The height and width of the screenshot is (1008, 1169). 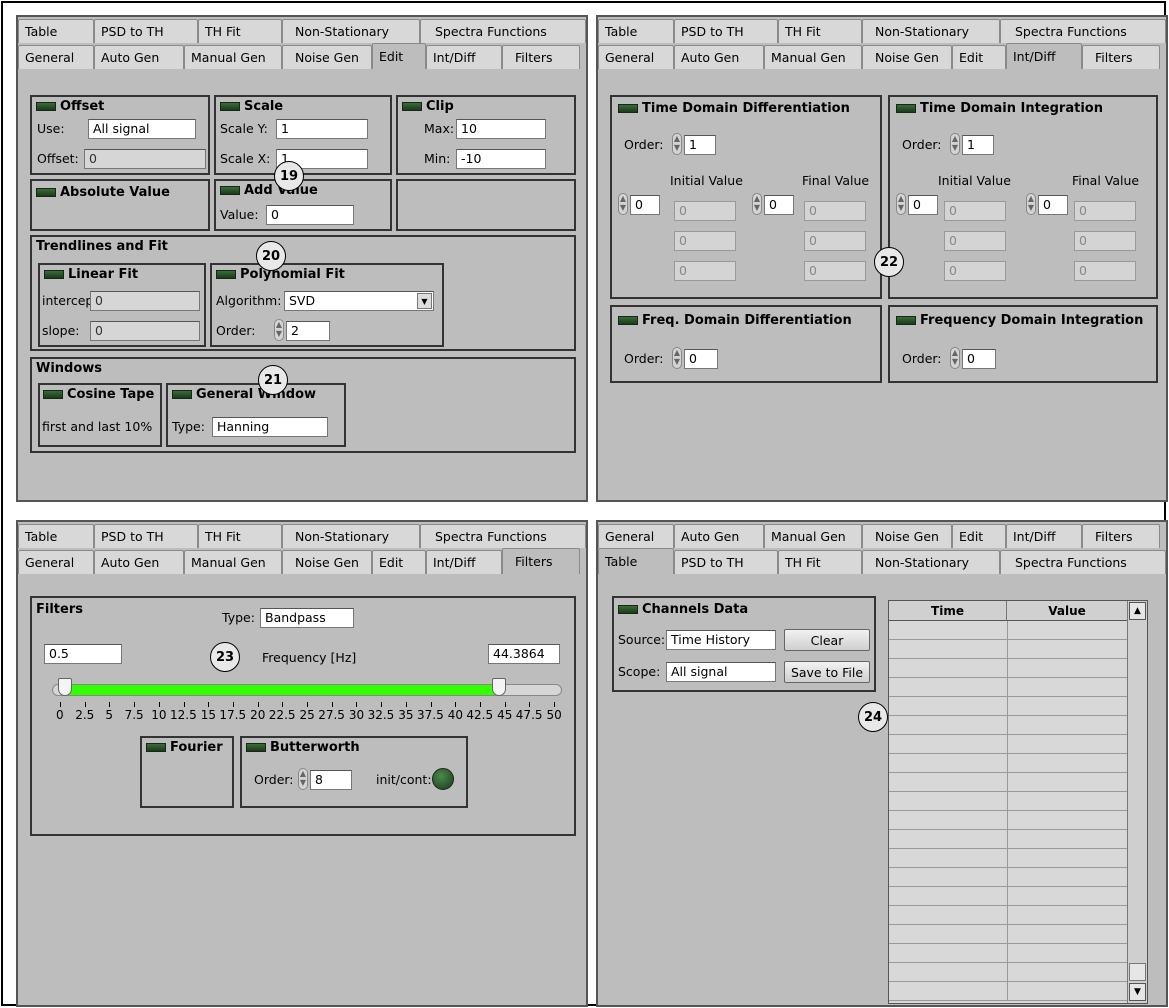 I want to click on scroll-down-icon: ▼, so click(x=1137, y=992).